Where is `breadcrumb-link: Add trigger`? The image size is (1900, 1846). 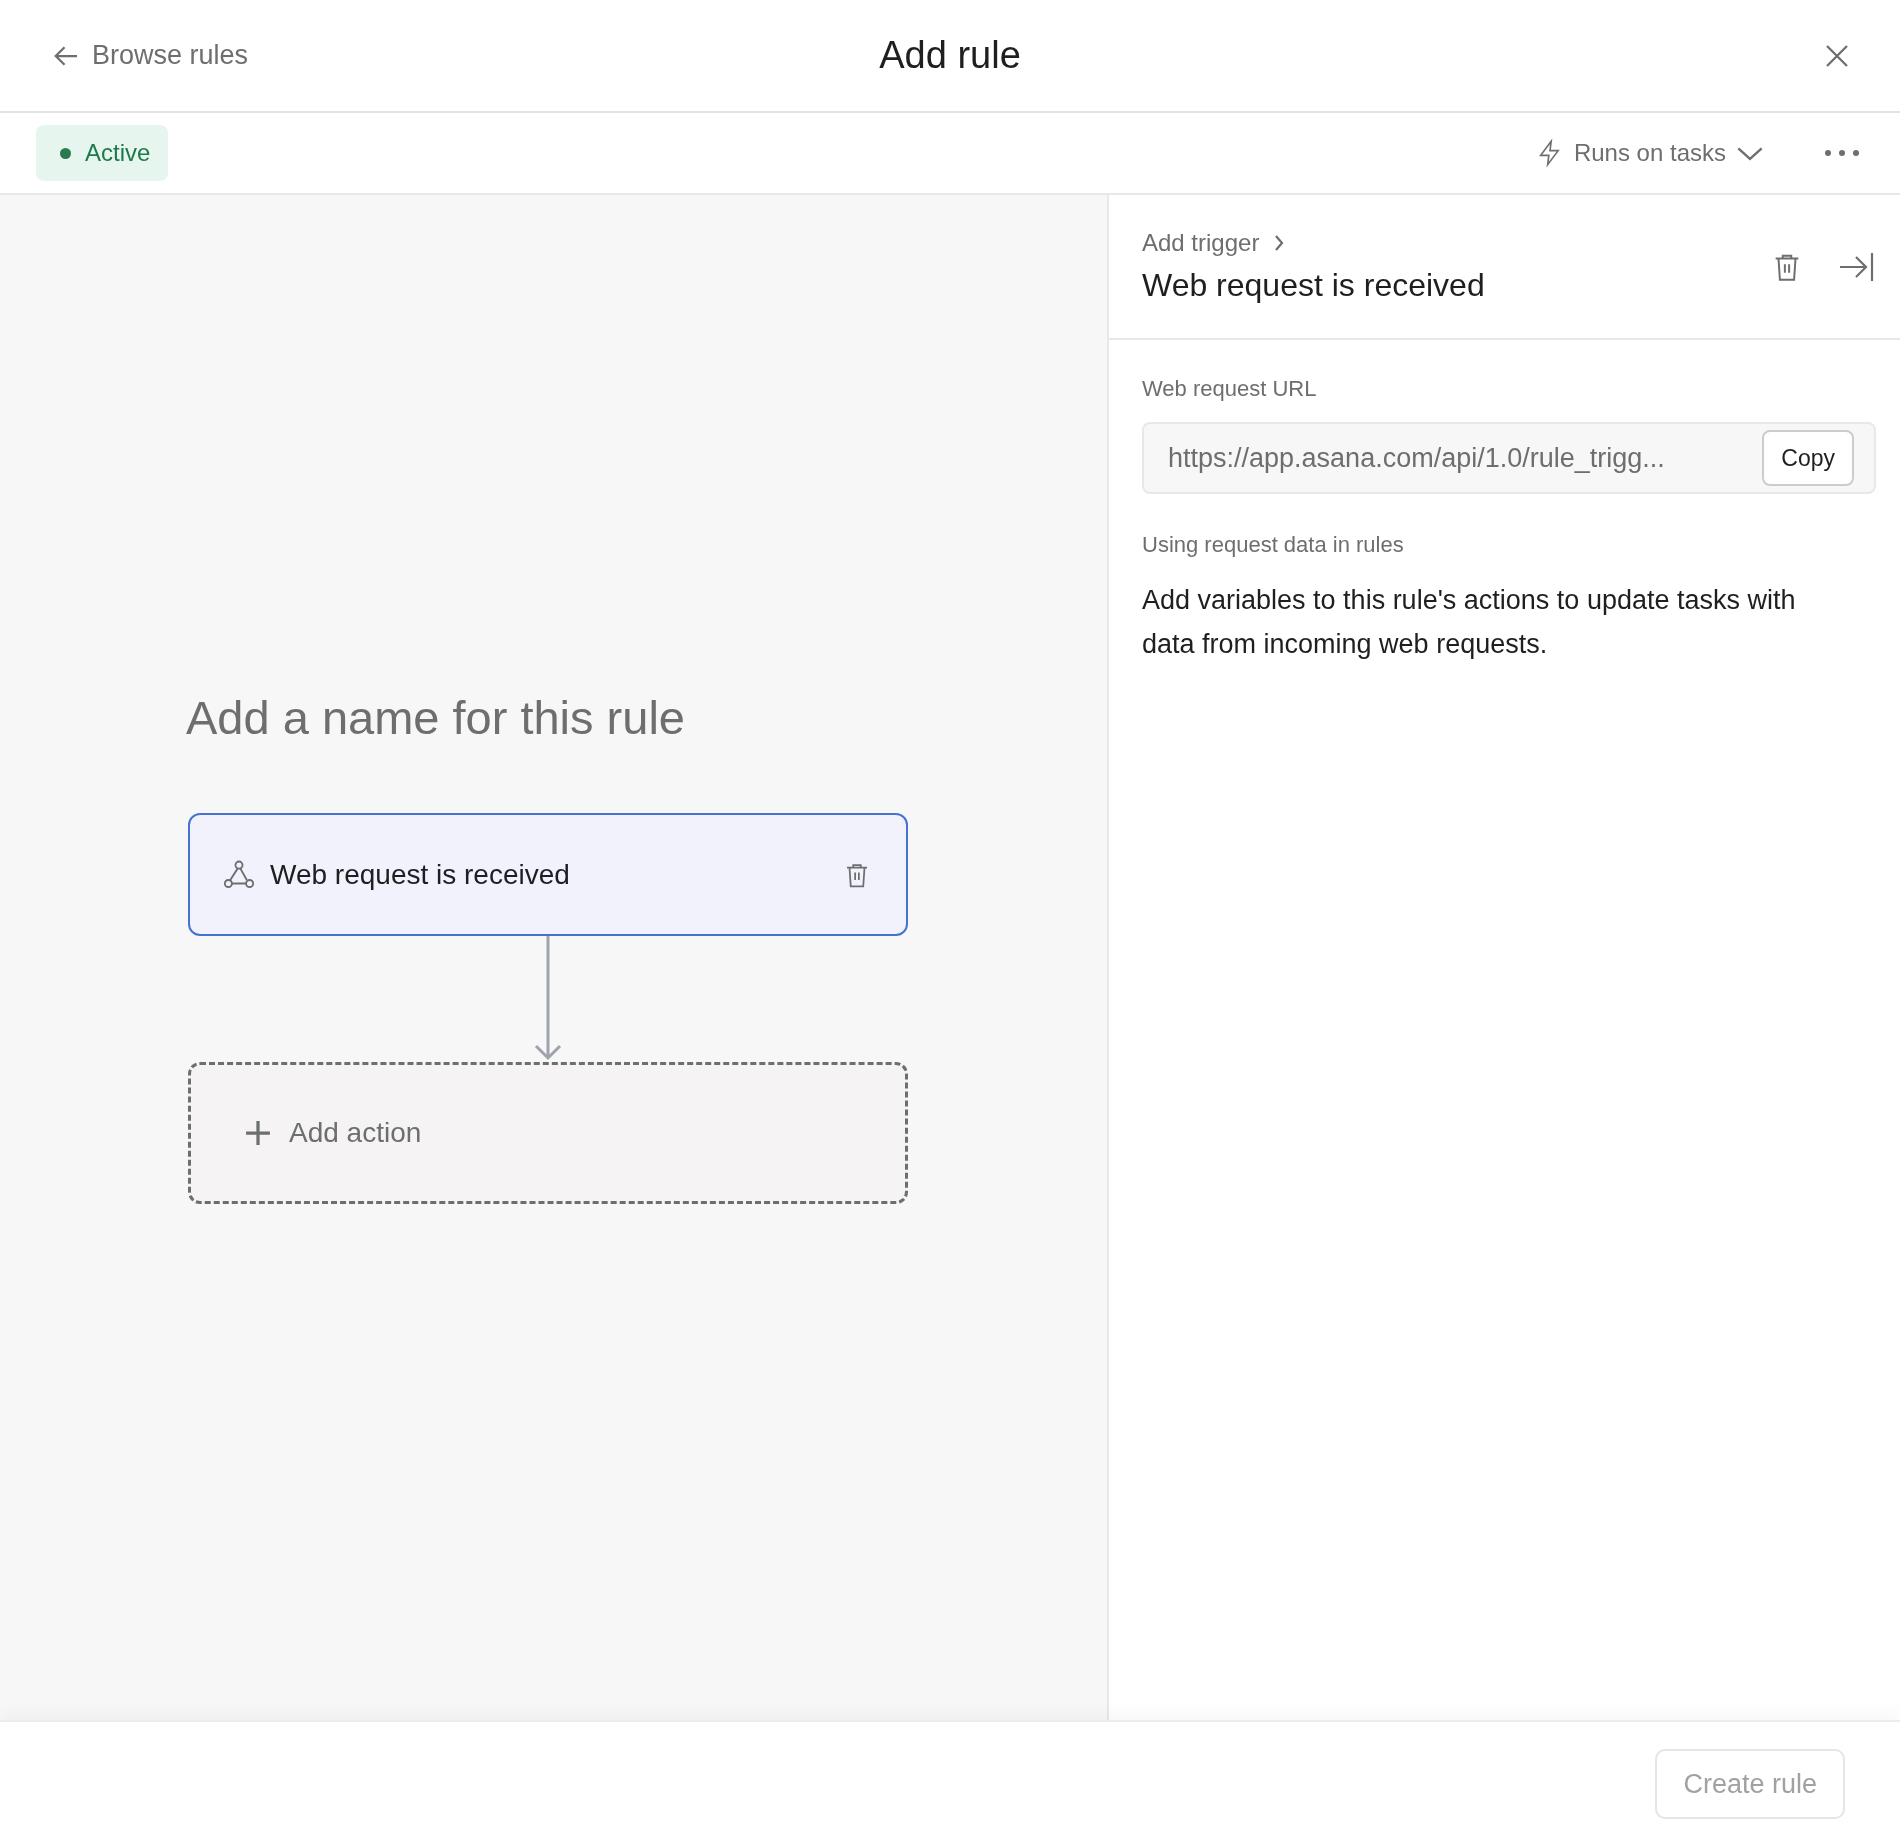
breadcrumb-link: Add trigger is located at coordinates (1313, 243).